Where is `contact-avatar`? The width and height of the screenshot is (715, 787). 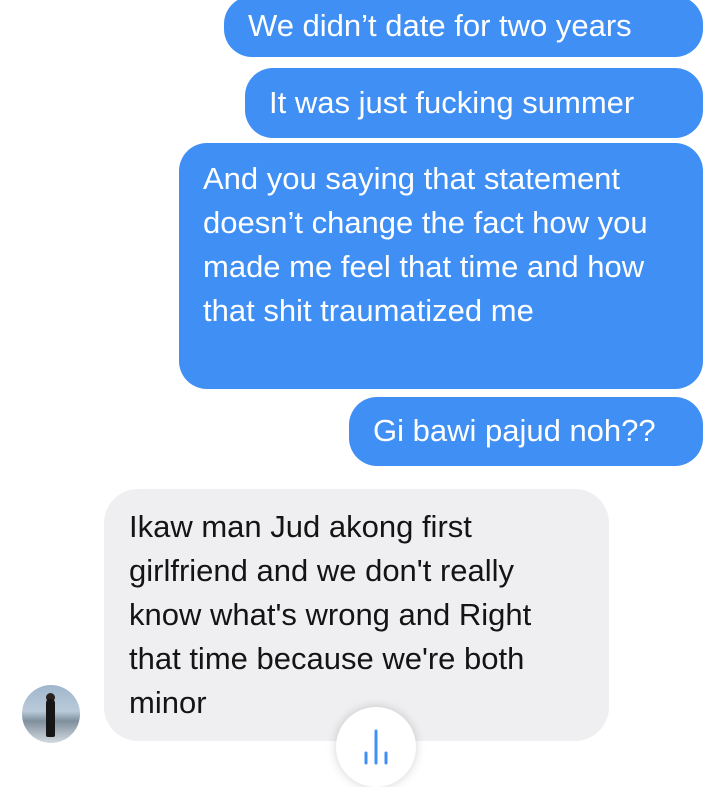
contact-avatar is located at coordinates (51, 714).